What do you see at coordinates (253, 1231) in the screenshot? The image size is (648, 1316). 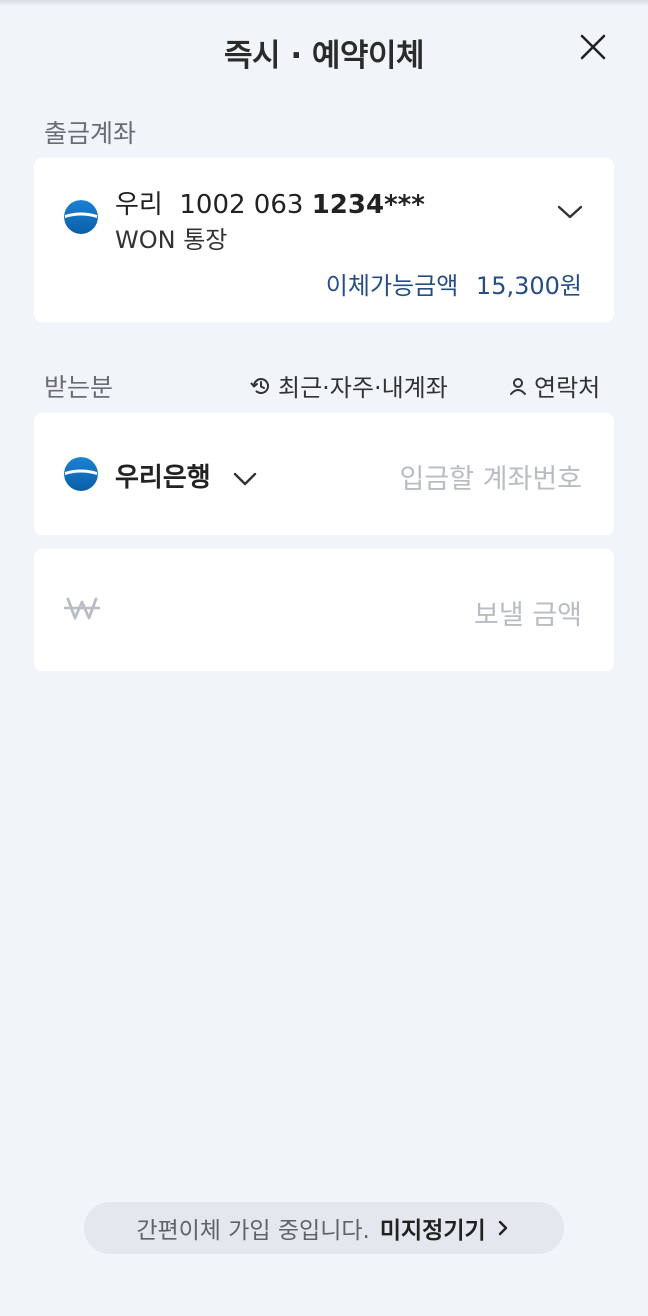 I see `banner-message: 간편이체 가입 중입니다.` at bounding box center [253, 1231].